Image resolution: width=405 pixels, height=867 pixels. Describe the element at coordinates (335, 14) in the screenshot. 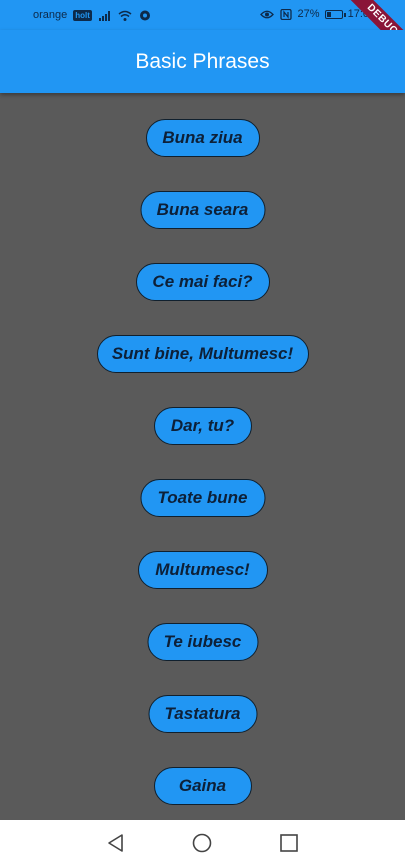

I see `battery-icon` at that location.